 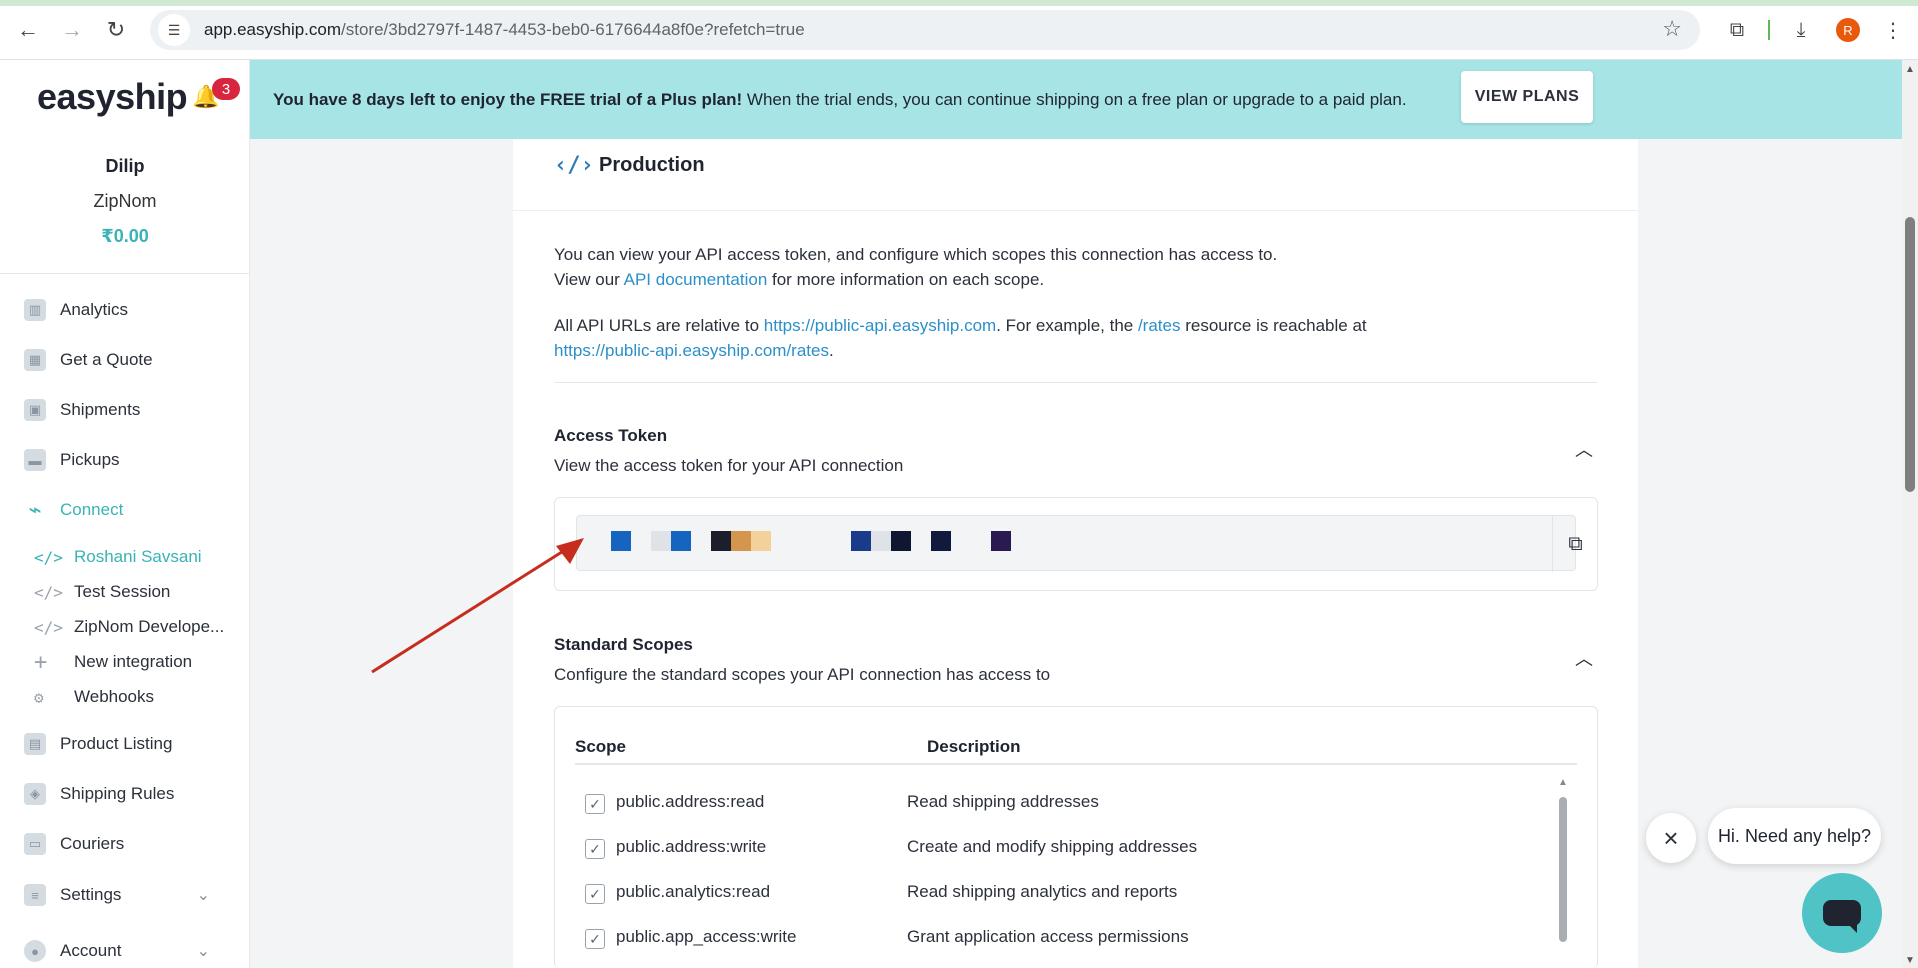 I want to click on forward-icon: →, so click(x=72, y=30).